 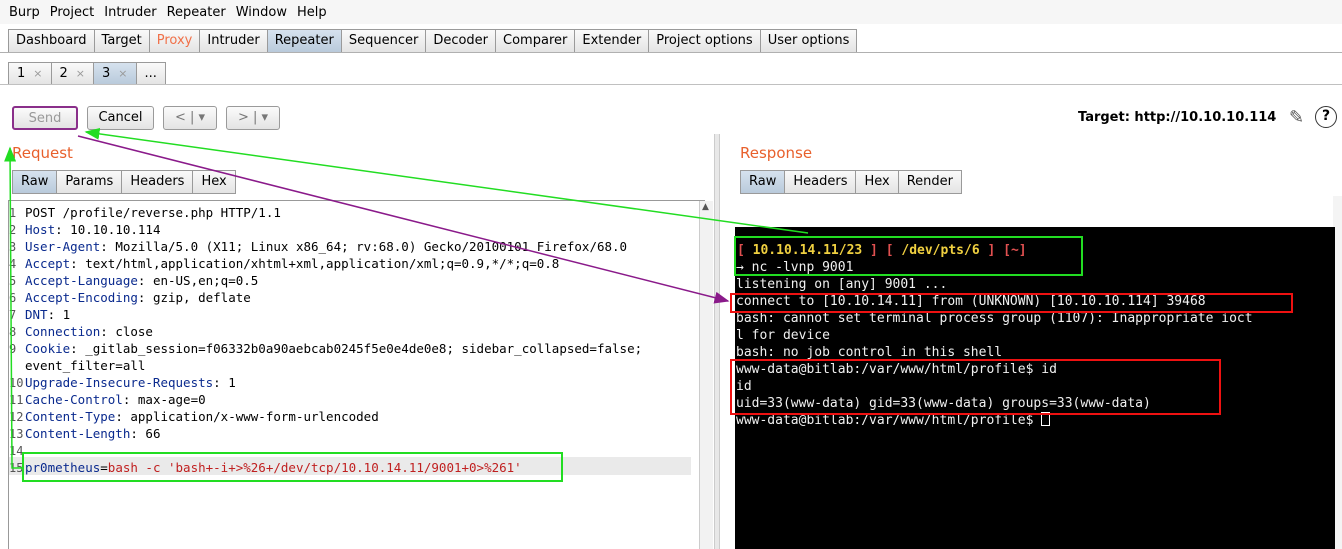 I want to click on purple-arrow, so click(x=403, y=219).